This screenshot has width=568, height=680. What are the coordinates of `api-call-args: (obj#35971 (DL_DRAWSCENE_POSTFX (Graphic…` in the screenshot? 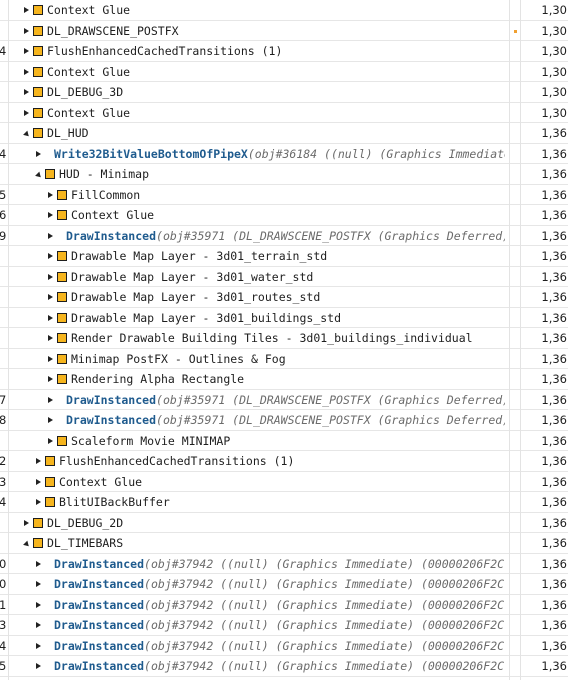 It's located at (330, 235).